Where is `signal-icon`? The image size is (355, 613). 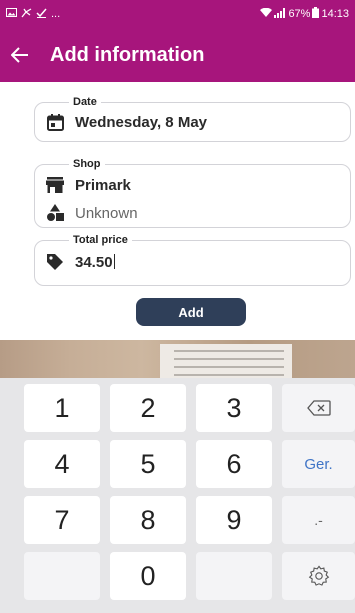
signal-icon is located at coordinates (280, 14).